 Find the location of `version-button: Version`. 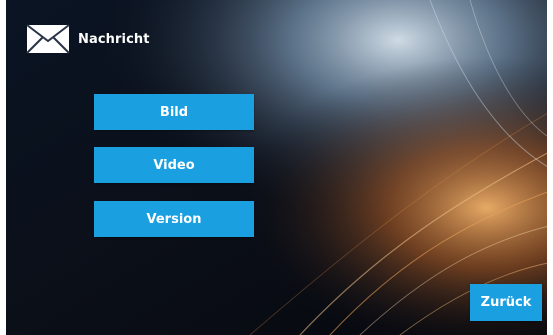

version-button: Version is located at coordinates (174, 219).